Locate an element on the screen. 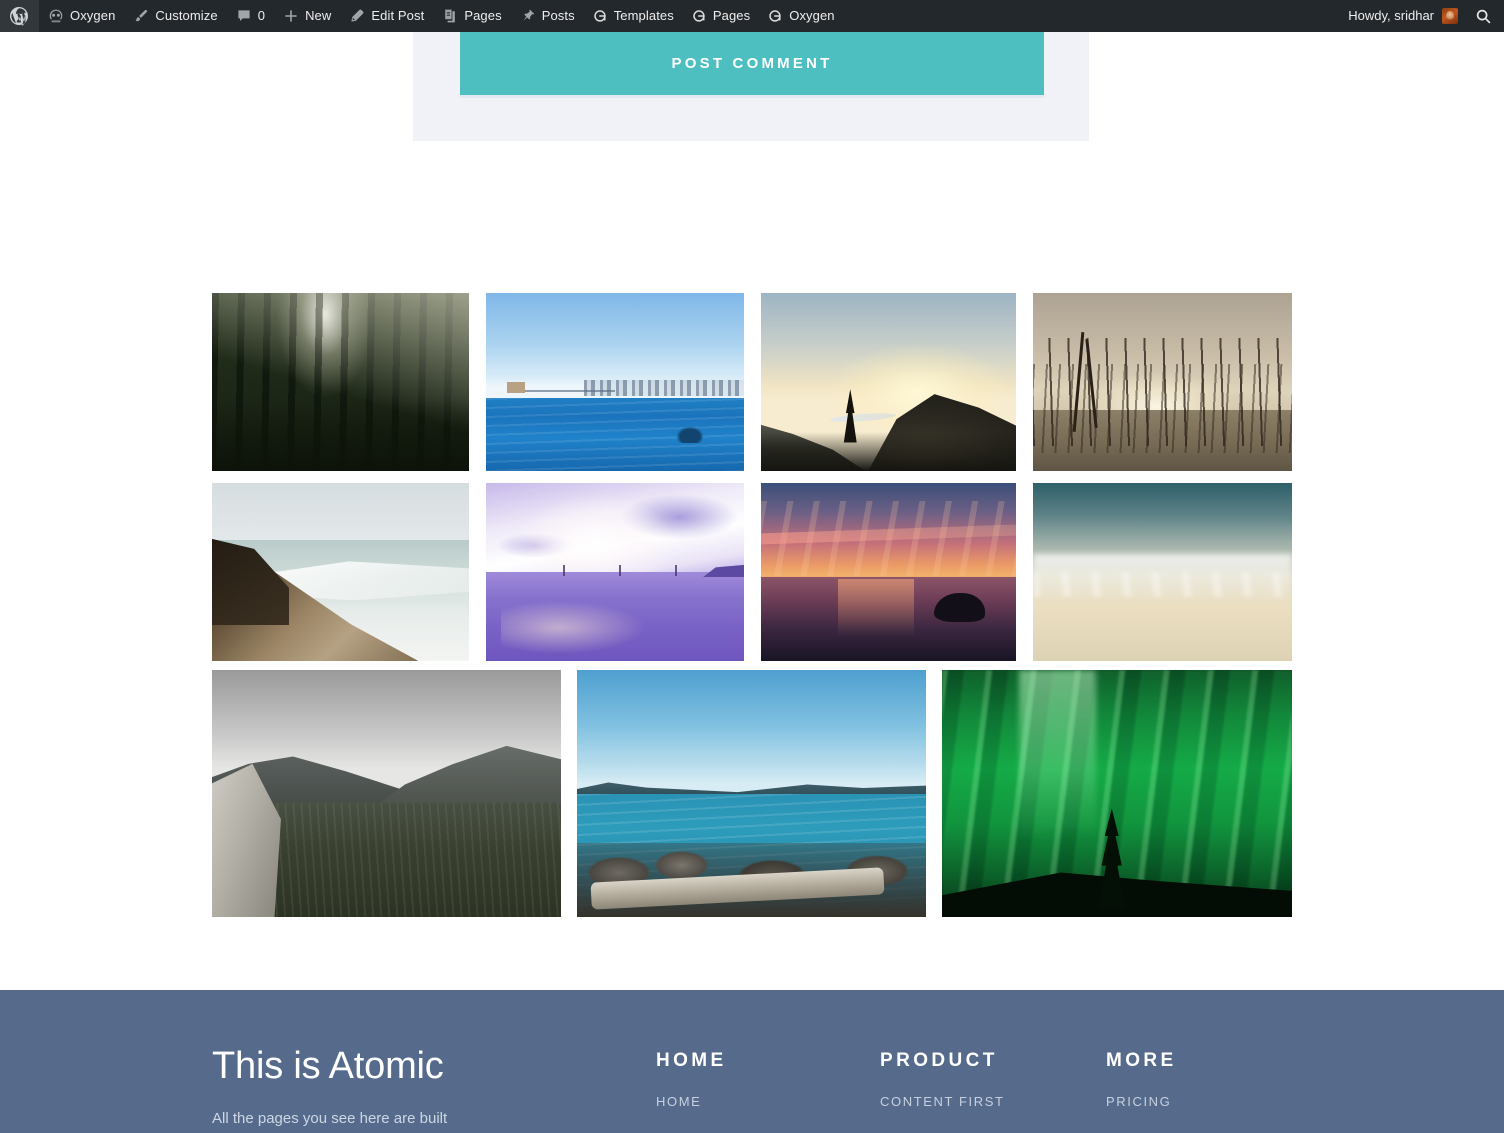 This screenshot has width=1504, height=1133. pages-icon is located at coordinates (450, 16).